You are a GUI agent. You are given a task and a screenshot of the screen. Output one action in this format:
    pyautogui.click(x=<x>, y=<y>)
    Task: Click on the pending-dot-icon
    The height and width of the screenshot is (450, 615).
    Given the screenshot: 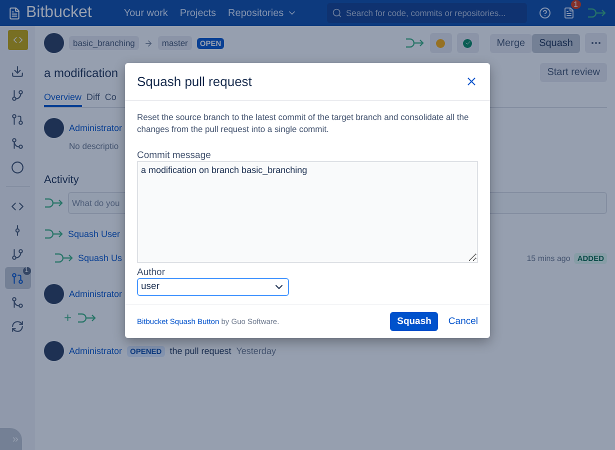 What is the action you would take?
    pyautogui.click(x=441, y=43)
    